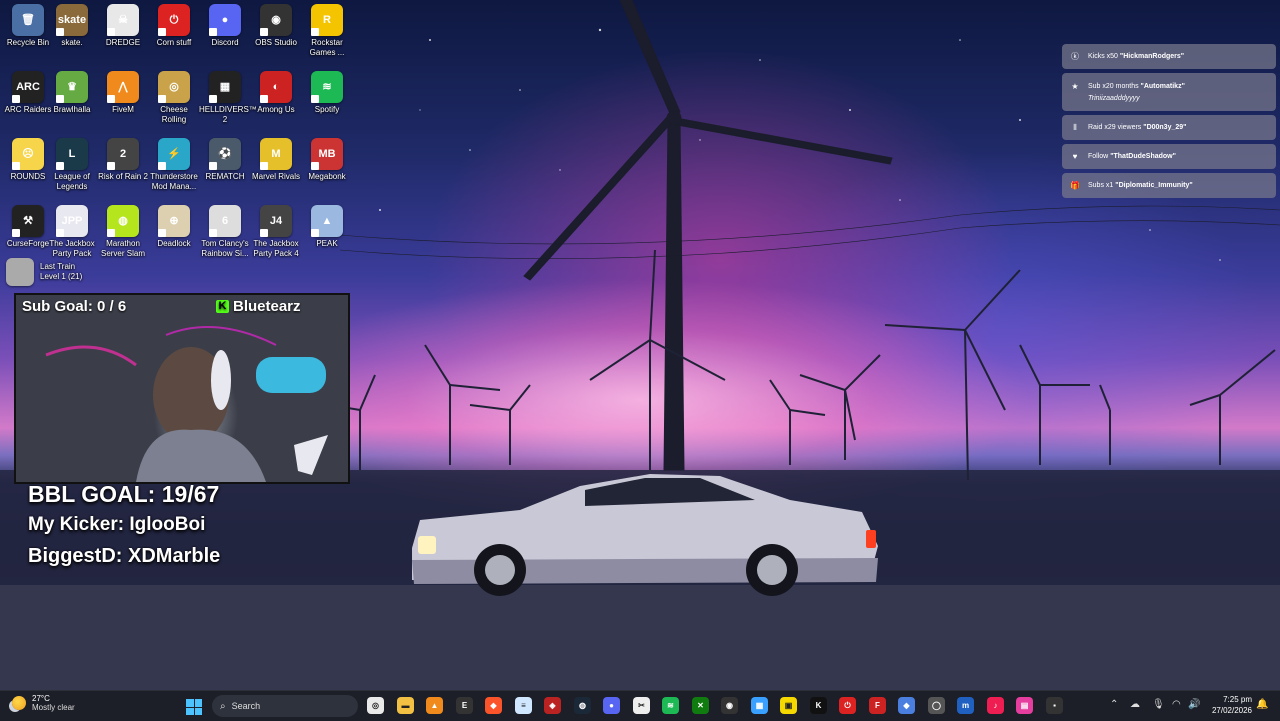 The image size is (1280, 721). What do you see at coordinates (123, 109) in the screenshot?
I see `desktop-icon-label: FiveM` at bounding box center [123, 109].